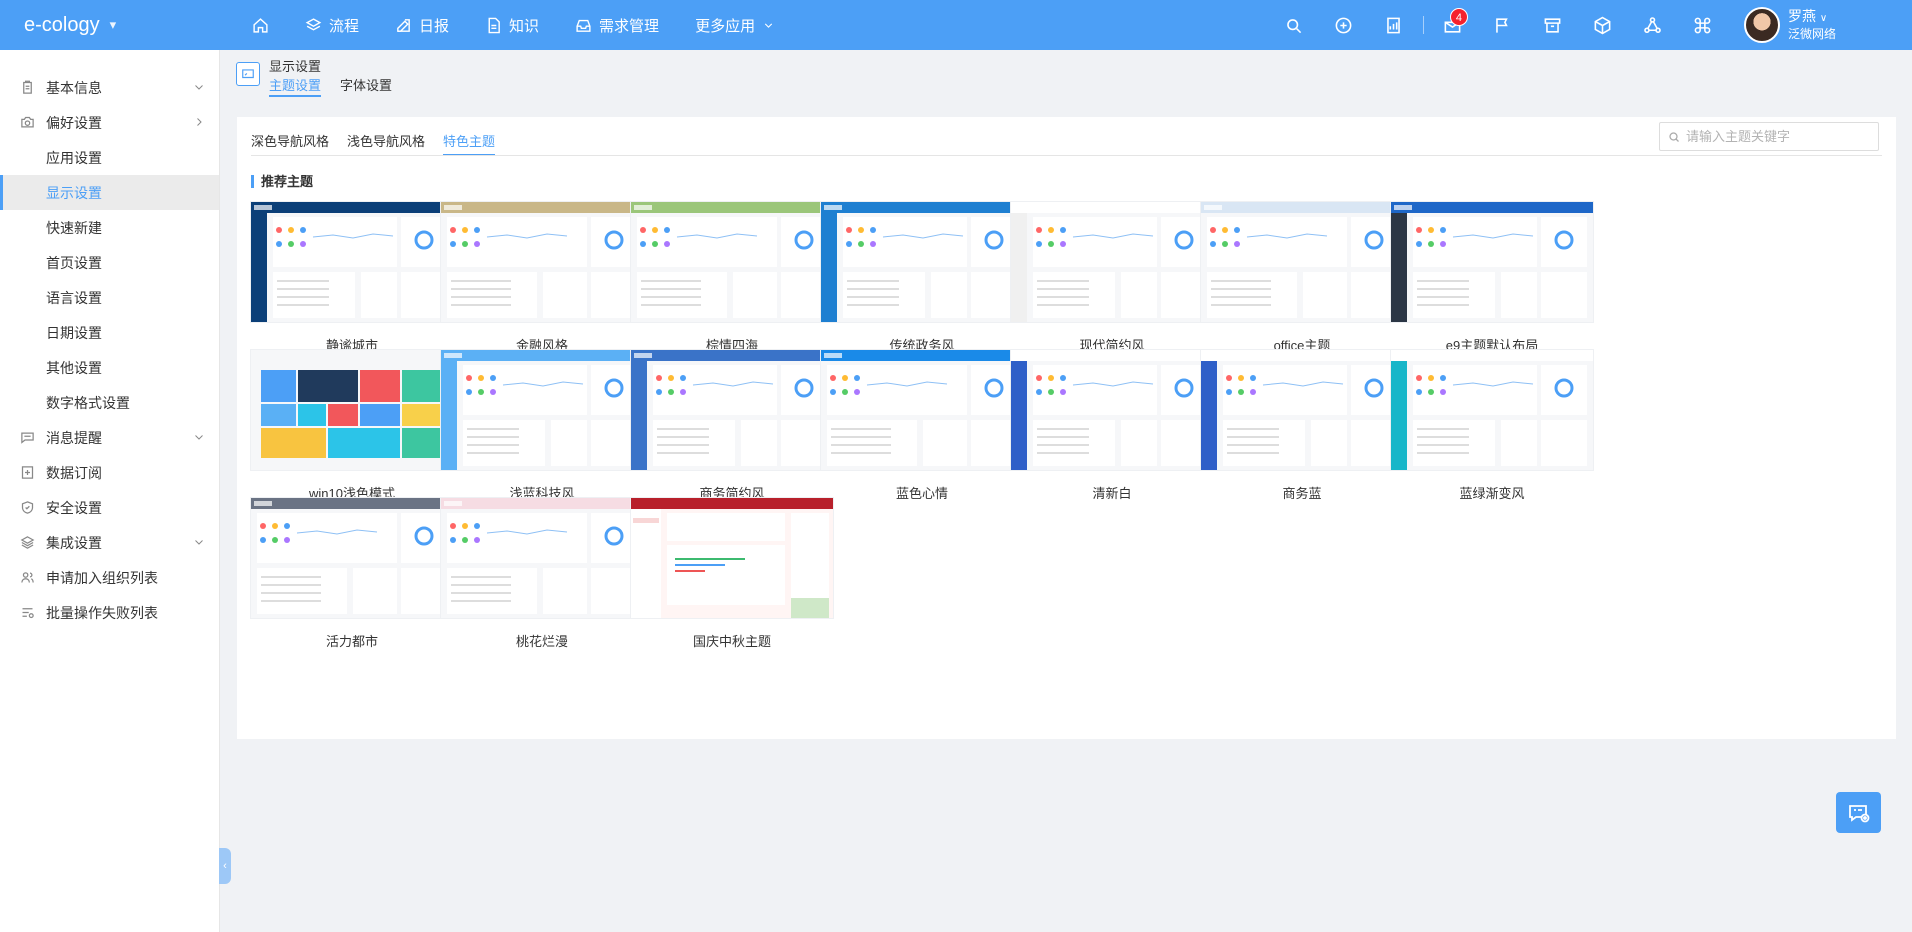  I want to click on theme-search-input, so click(1776, 136).